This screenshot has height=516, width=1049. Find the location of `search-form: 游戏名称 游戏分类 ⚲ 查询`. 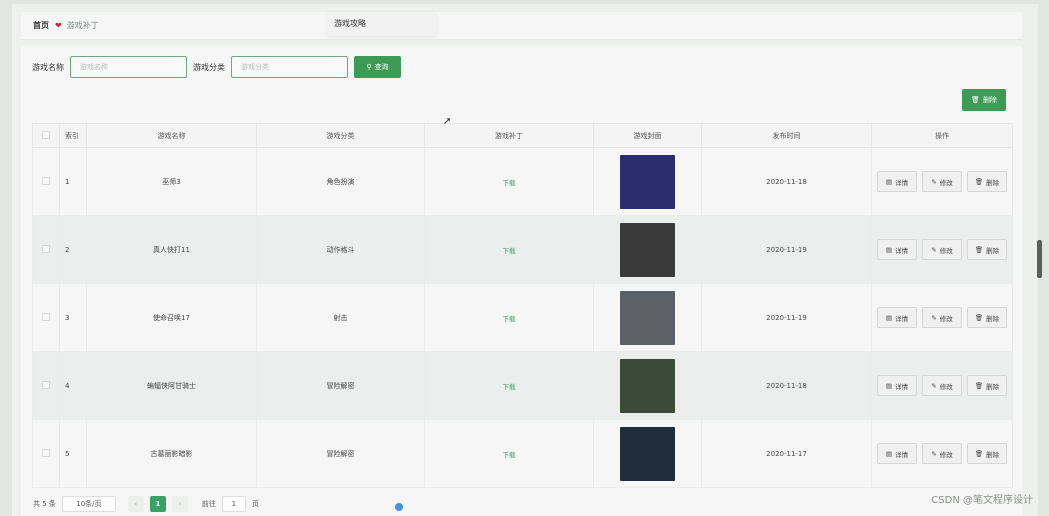

search-form: 游戏名称 游戏分类 ⚲ 查询 is located at coordinates (216, 67).